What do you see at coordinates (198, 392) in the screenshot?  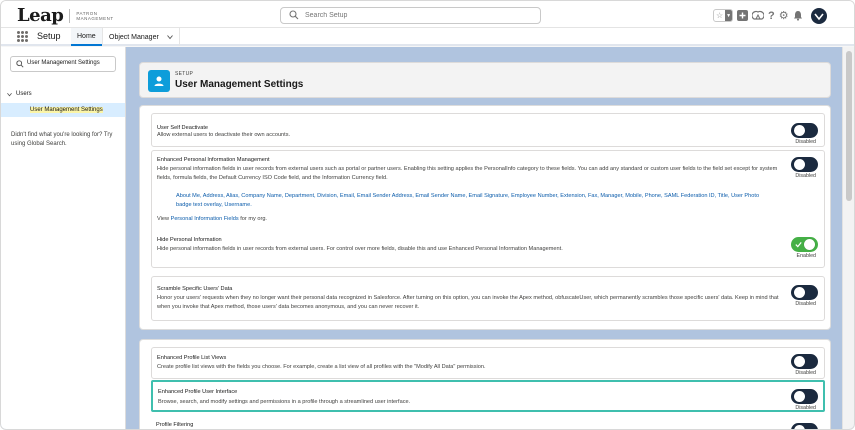 I see `setting-title: Enhanced Profile User Interface` at bounding box center [198, 392].